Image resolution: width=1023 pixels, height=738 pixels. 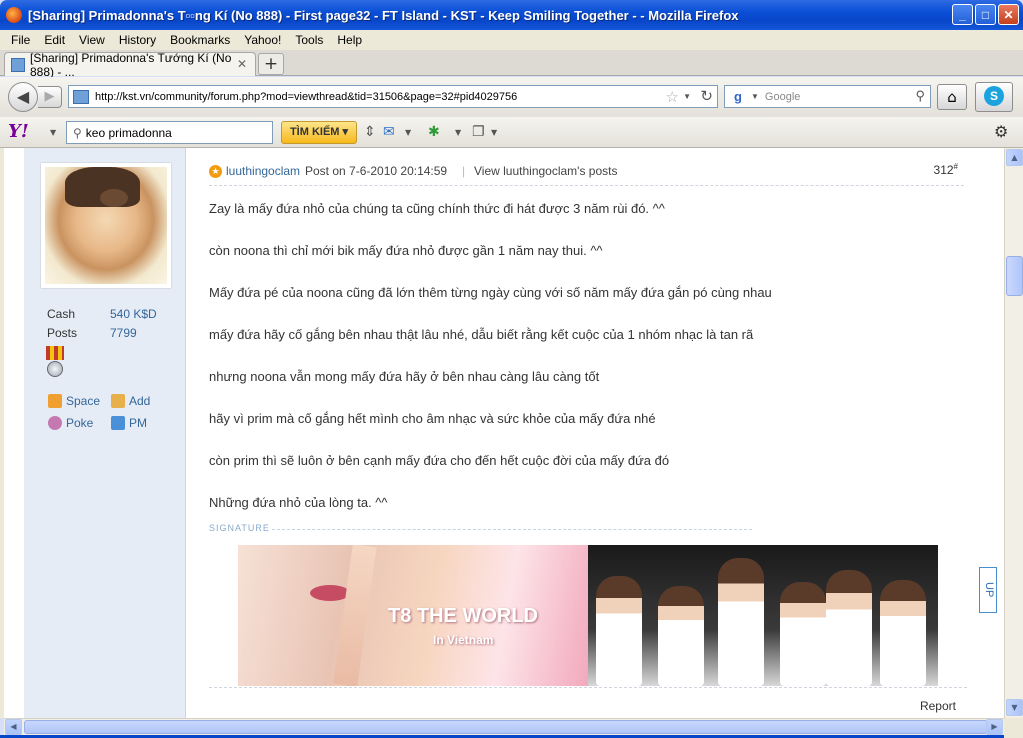 I want to click on space-link: Space, so click(x=74, y=401).